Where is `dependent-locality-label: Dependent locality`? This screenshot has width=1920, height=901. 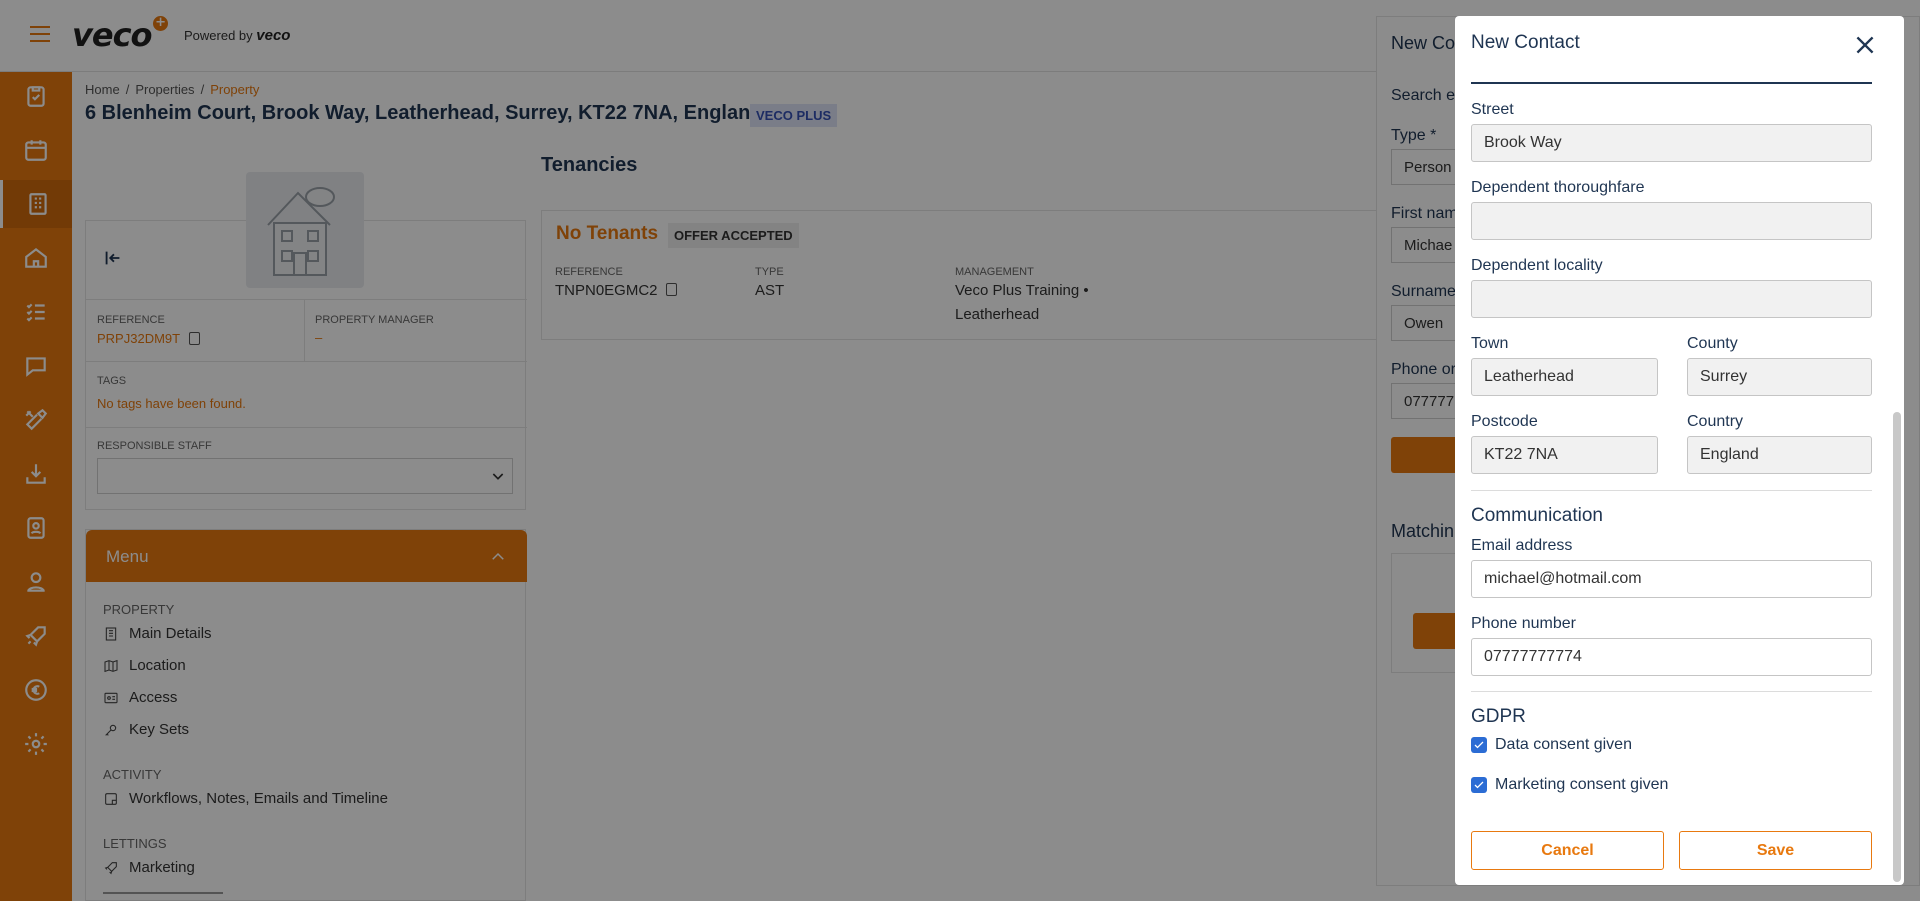
dependent-locality-label: Dependent locality is located at coordinates (1537, 265).